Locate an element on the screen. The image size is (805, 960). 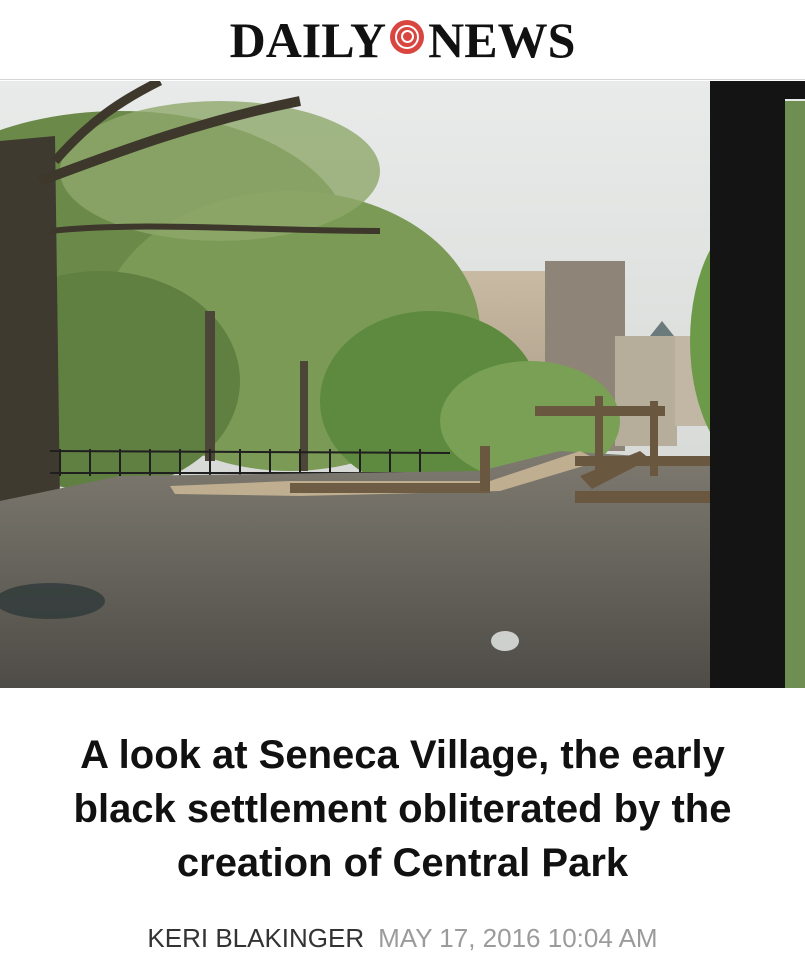
article-byline: KERI BLAKINGER MAY 17, 2016 10:04 AM is located at coordinates (402, 938).